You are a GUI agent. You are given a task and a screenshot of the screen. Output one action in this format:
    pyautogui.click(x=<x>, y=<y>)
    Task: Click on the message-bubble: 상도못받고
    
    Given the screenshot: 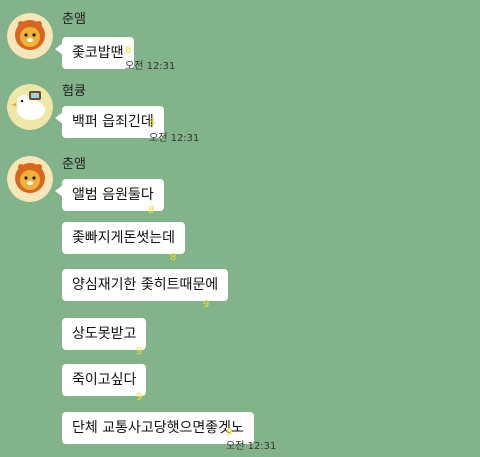 What is the action you would take?
    pyautogui.click(x=104, y=334)
    